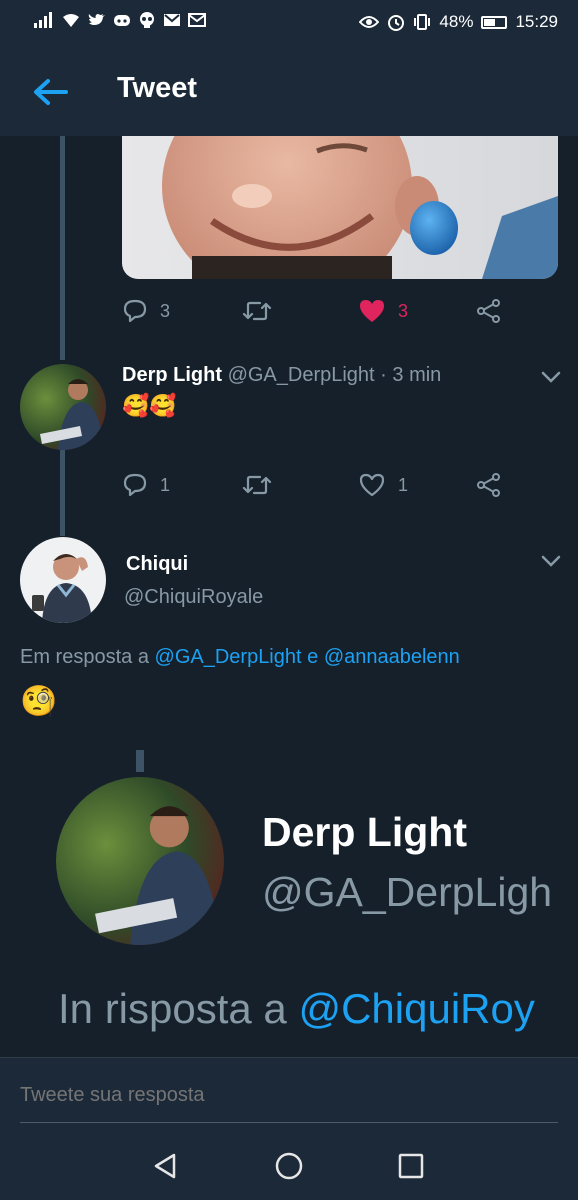  Describe the element at coordinates (289, 22) in the screenshot. I see `status-bar: 48% 15:29` at that location.